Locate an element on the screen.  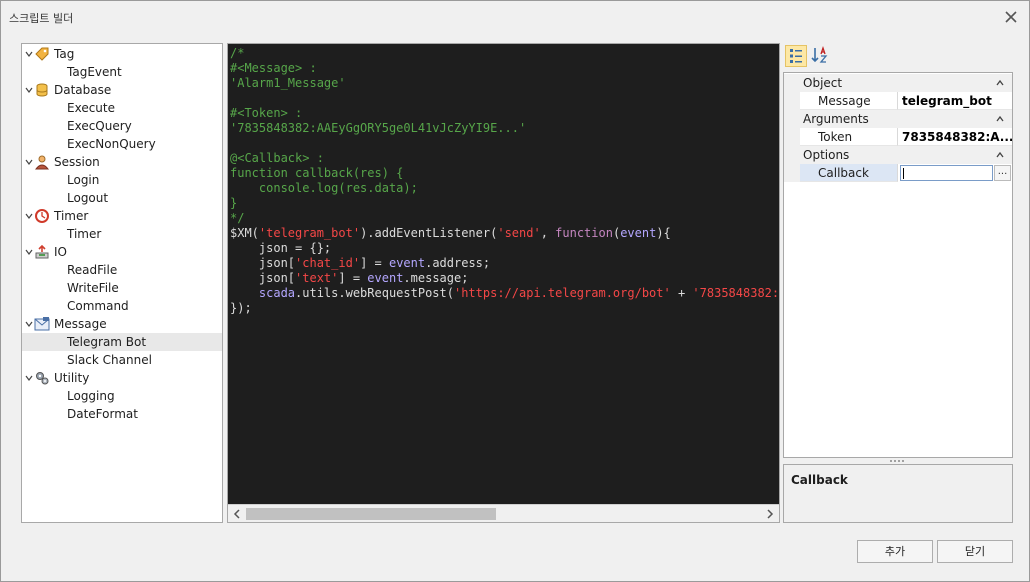
description-title: Callback is located at coordinates (819, 480).